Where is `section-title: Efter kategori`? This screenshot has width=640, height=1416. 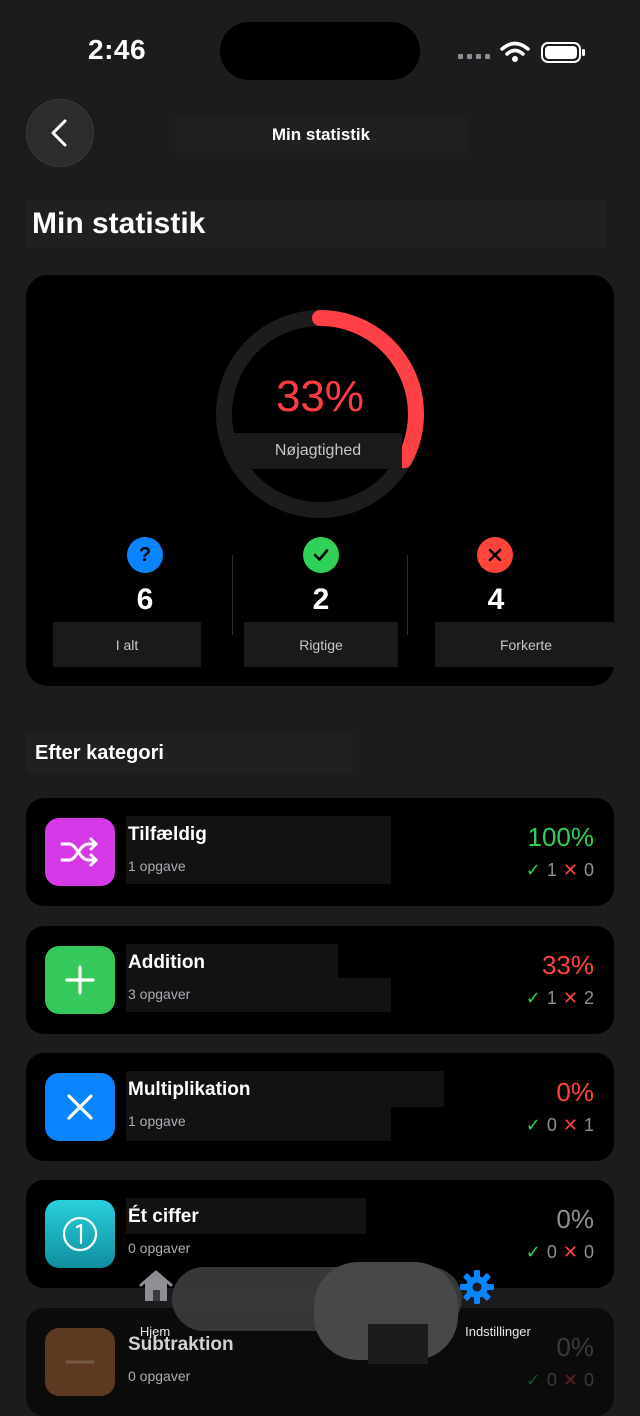
section-title: Efter kategori is located at coordinates (189, 753).